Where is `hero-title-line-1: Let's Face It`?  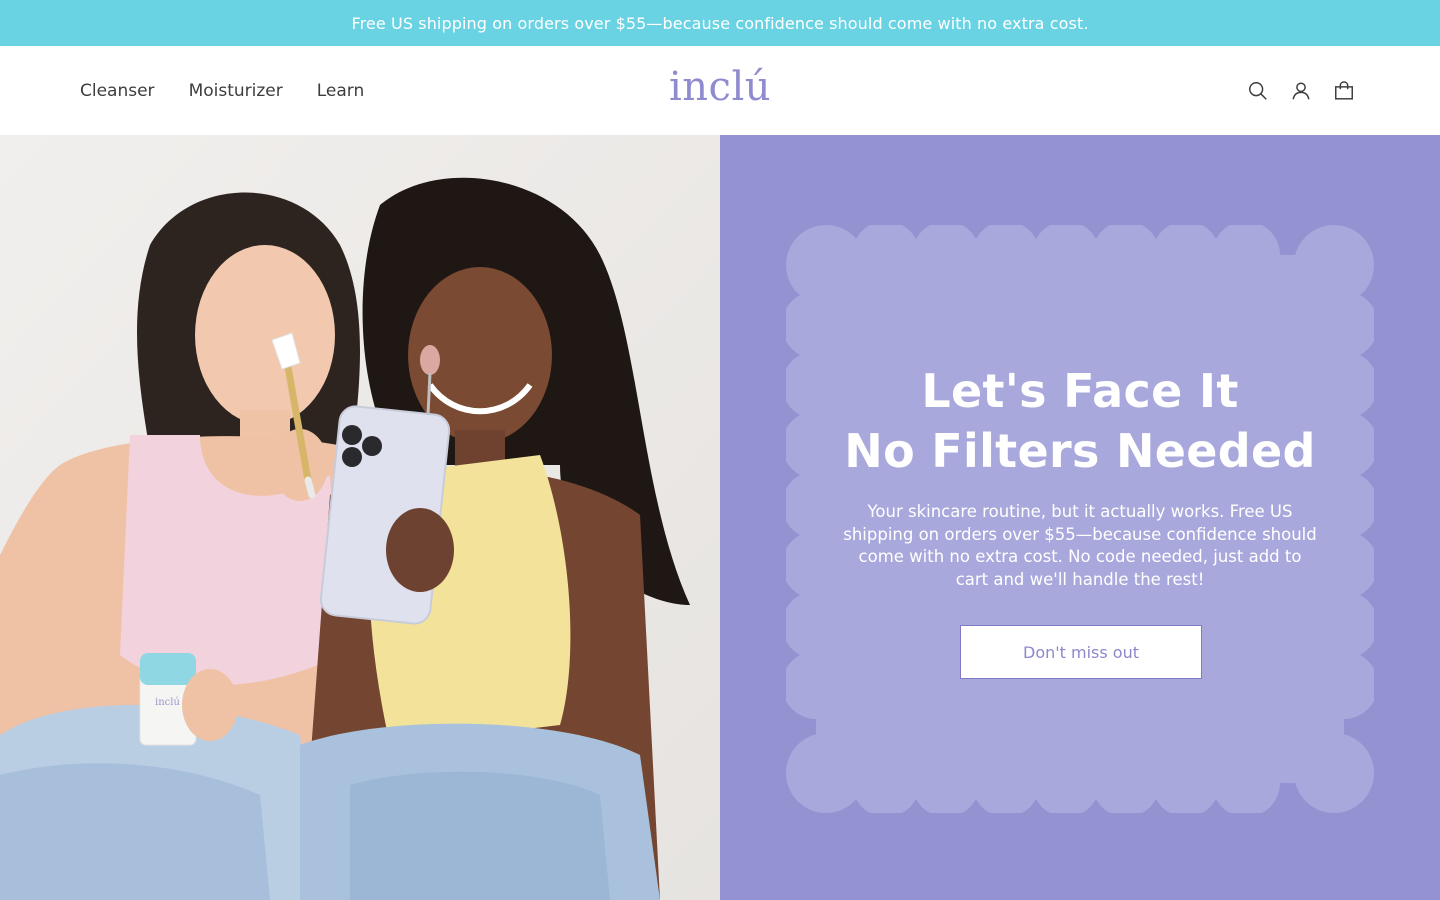
hero-title-line-1: Let's Face It is located at coordinates (1080, 391).